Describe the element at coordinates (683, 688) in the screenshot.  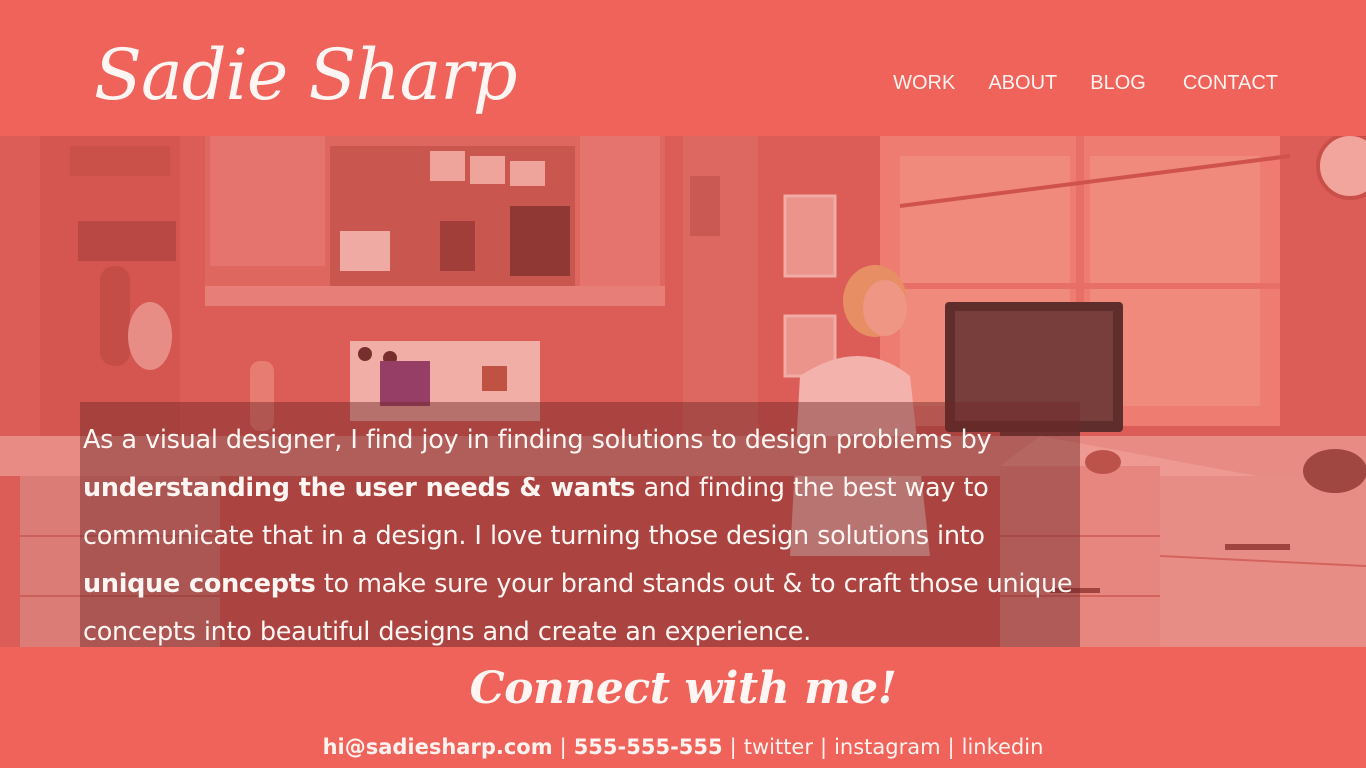
I see `connect-heading: Connect with me!` at that location.